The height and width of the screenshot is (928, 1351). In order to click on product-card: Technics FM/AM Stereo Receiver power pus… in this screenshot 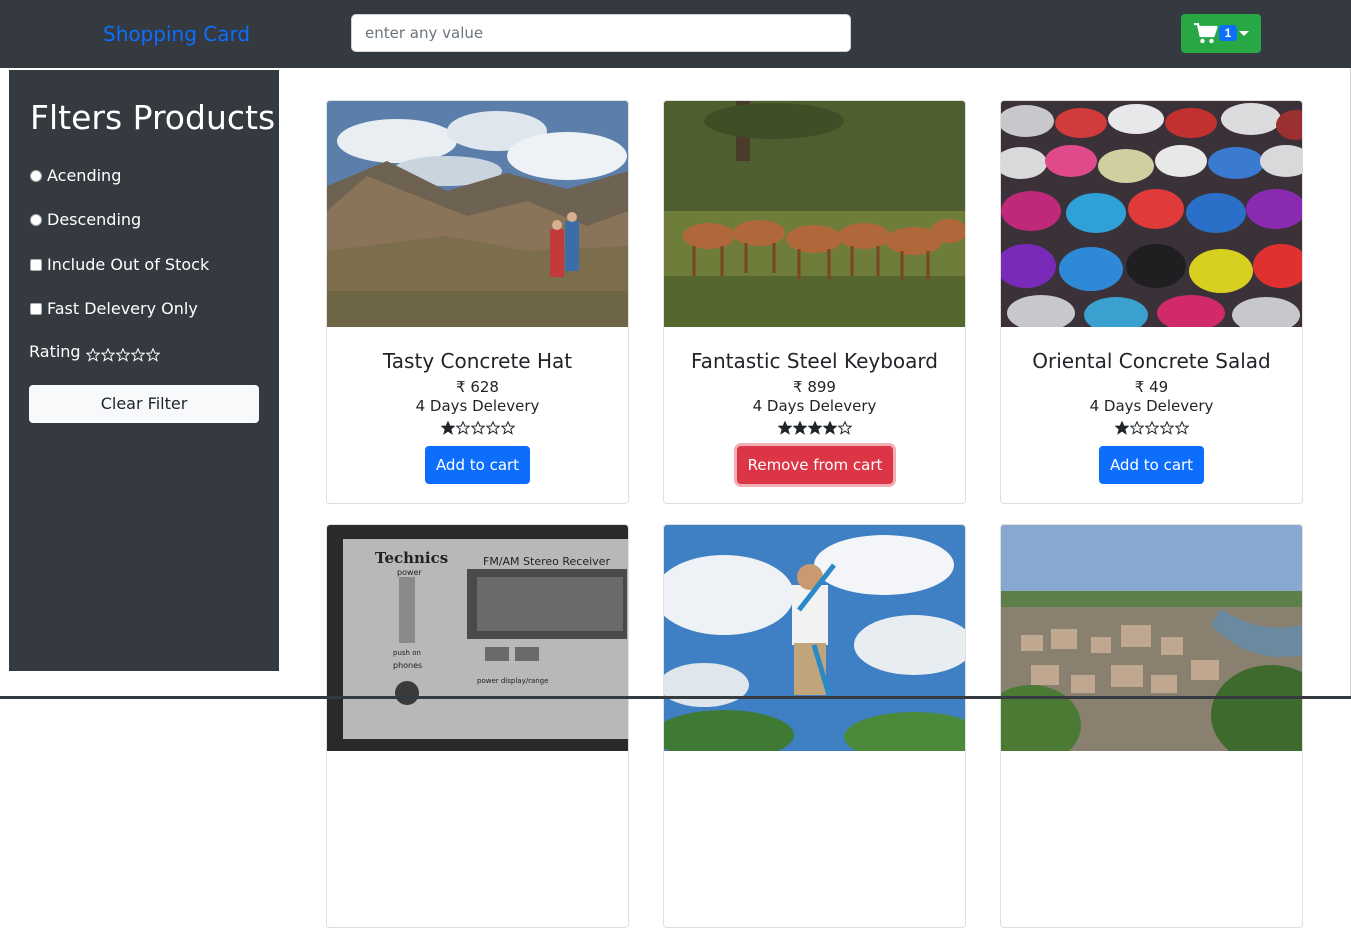, I will do `click(477, 726)`.